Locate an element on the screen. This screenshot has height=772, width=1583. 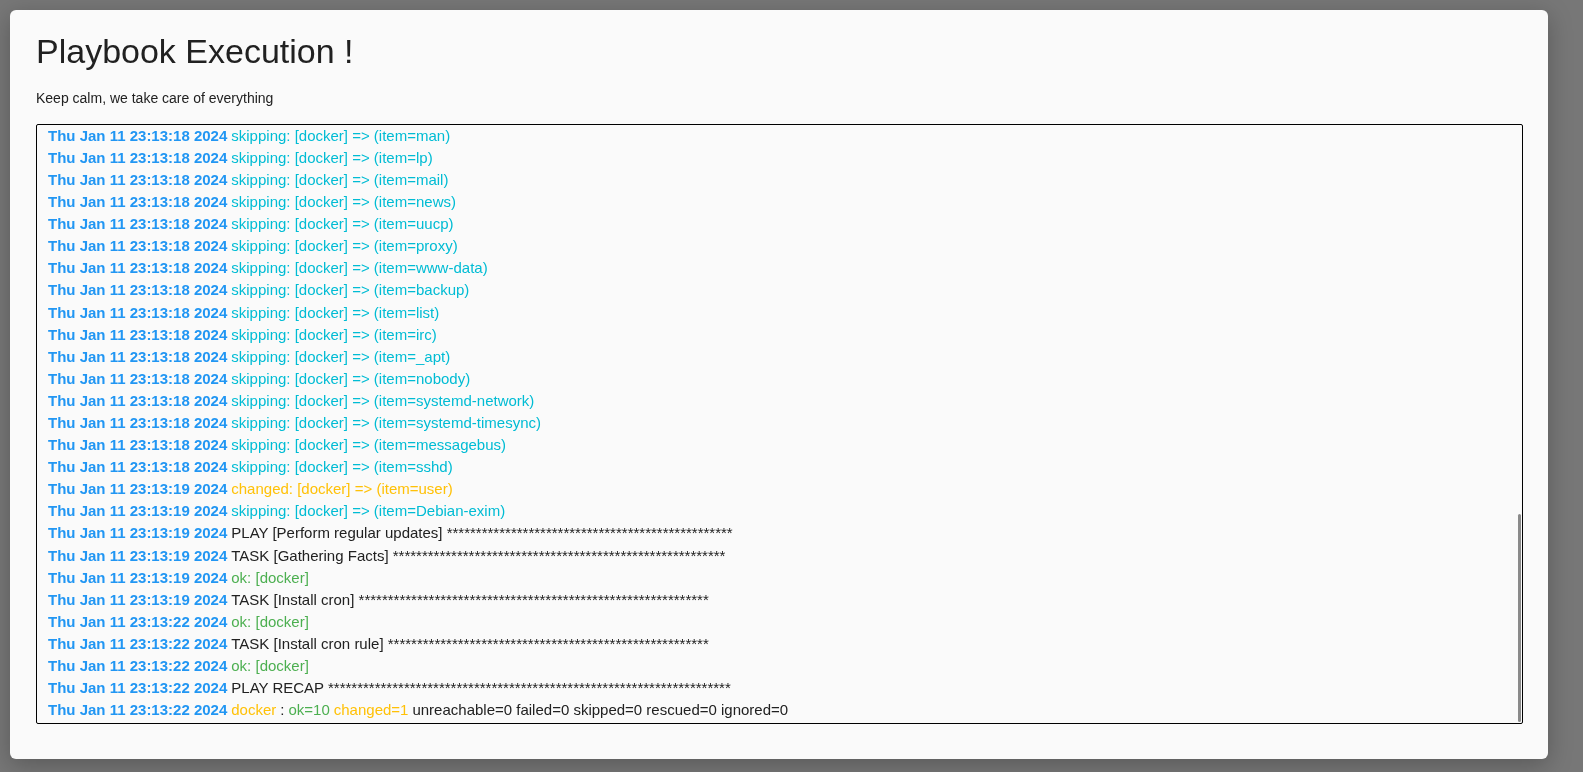
skip-message: skipping: [docker] => (item=list) is located at coordinates (335, 312).